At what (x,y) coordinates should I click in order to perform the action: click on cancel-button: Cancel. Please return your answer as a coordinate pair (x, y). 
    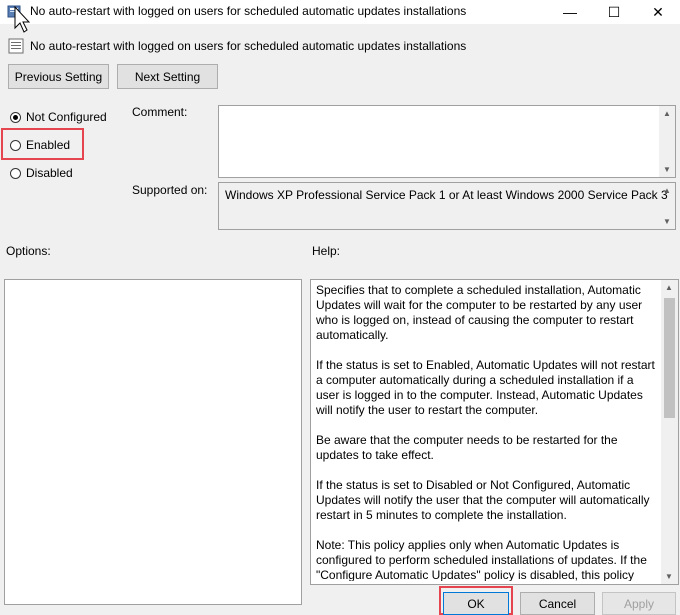
    Looking at the image, I should click on (557, 603).